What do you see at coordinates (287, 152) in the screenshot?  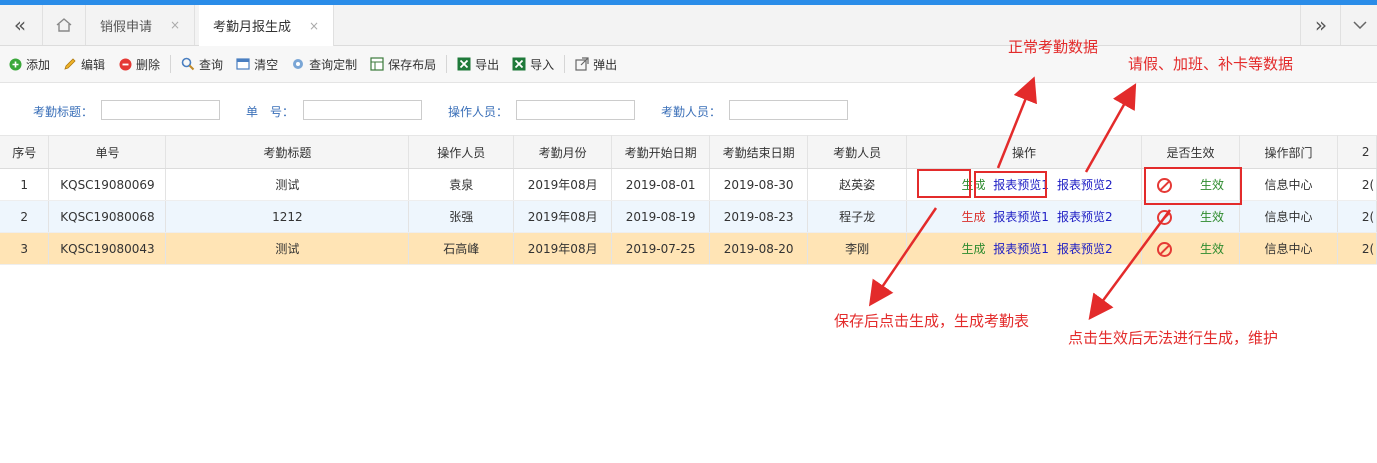 I see `col-title: 考勤标题` at bounding box center [287, 152].